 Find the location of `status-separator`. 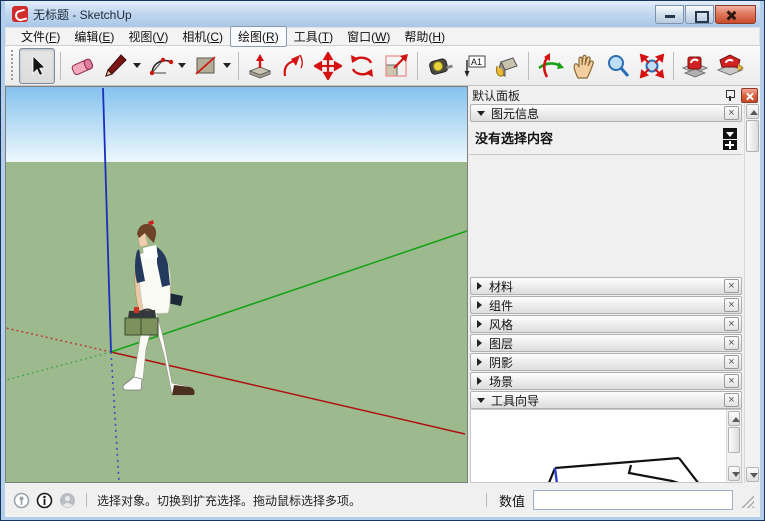

status-separator is located at coordinates (486, 500).